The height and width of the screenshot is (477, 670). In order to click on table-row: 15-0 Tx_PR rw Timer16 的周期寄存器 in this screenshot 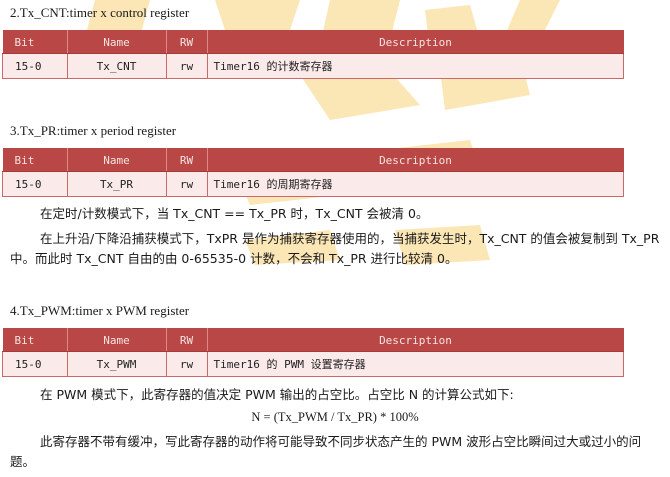, I will do `click(313, 184)`.